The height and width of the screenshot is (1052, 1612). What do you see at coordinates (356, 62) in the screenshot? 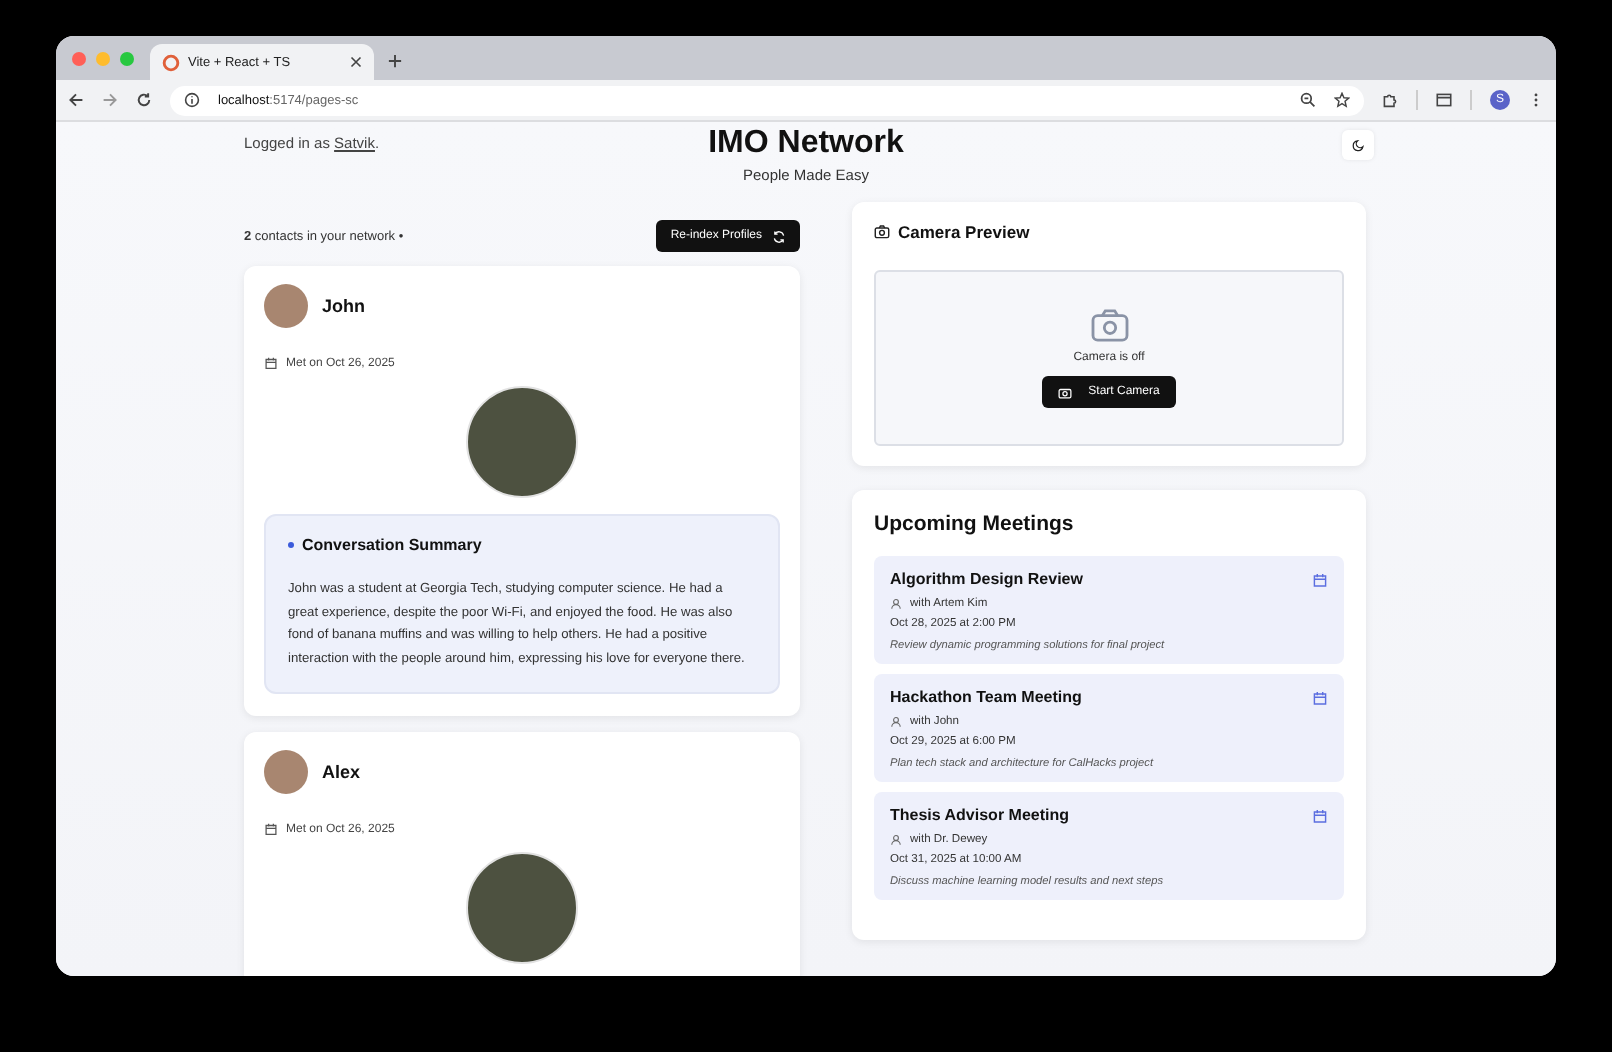
I see `close-tab-icon` at bounding box center [356, 62].